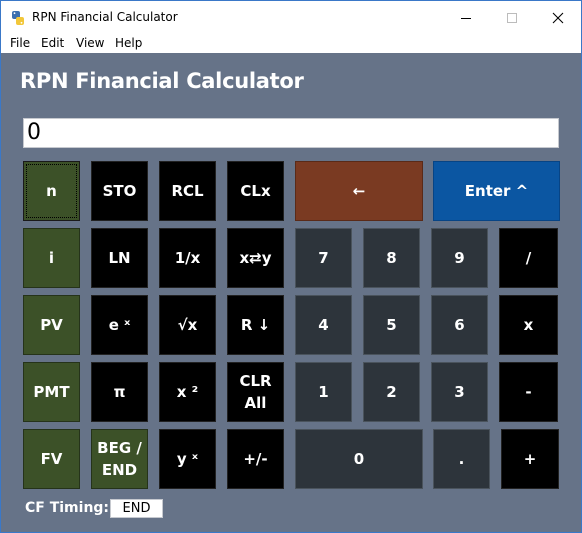 The height and width of the screenshot is (533, 582). What do you see at coordinates (128, 43) in the screenshot?
I see `menu-help: Help` at bounding box center [128, 43].